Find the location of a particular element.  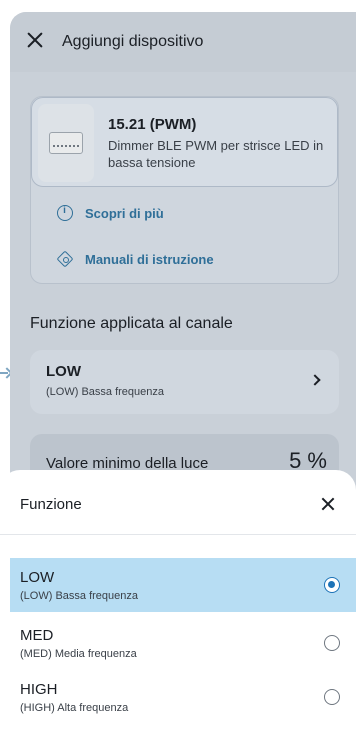

chevron-right-icon is located at coordinates (315, 380).